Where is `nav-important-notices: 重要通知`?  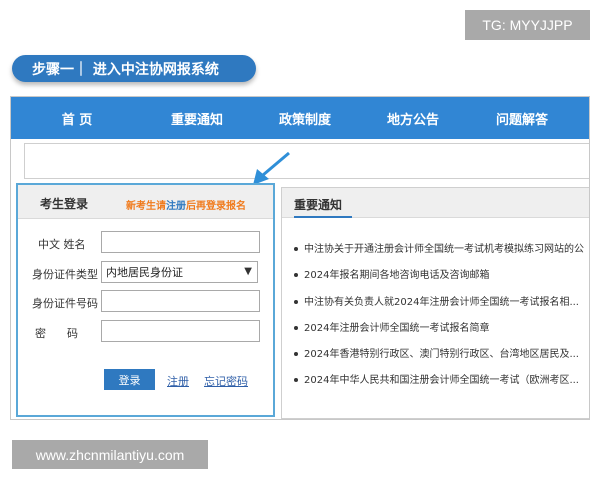 nav-important-notices: 重要通知 is located at coordinates (197, 118).